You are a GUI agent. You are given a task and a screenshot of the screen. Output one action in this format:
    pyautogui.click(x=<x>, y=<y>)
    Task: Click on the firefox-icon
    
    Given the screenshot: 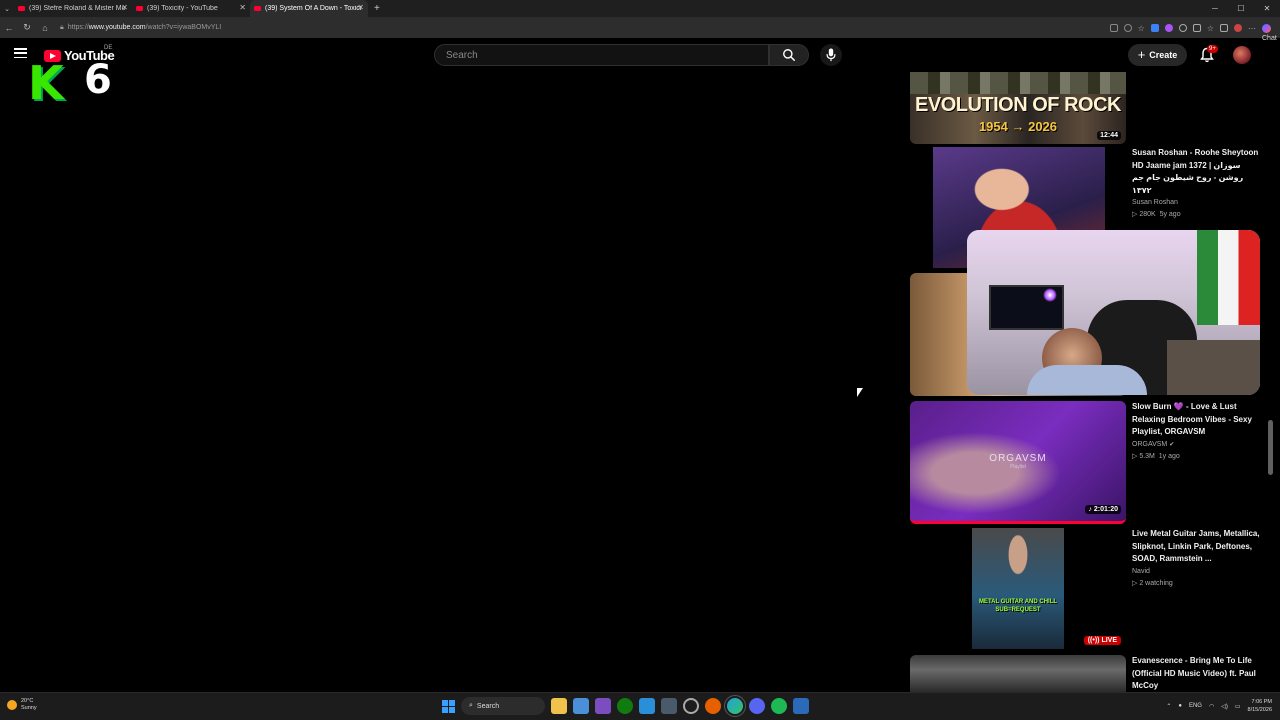 What is the action you would take?
    pyautogui.click(x=713, y=706)
    